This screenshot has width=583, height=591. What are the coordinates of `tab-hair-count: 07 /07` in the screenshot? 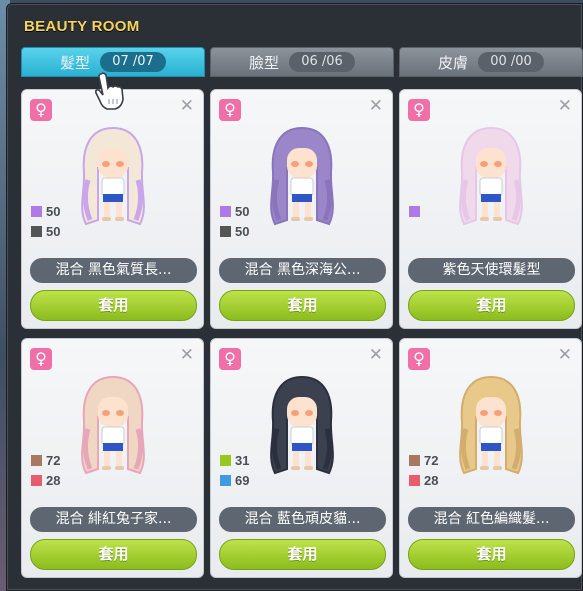 It's located at (133, 62).